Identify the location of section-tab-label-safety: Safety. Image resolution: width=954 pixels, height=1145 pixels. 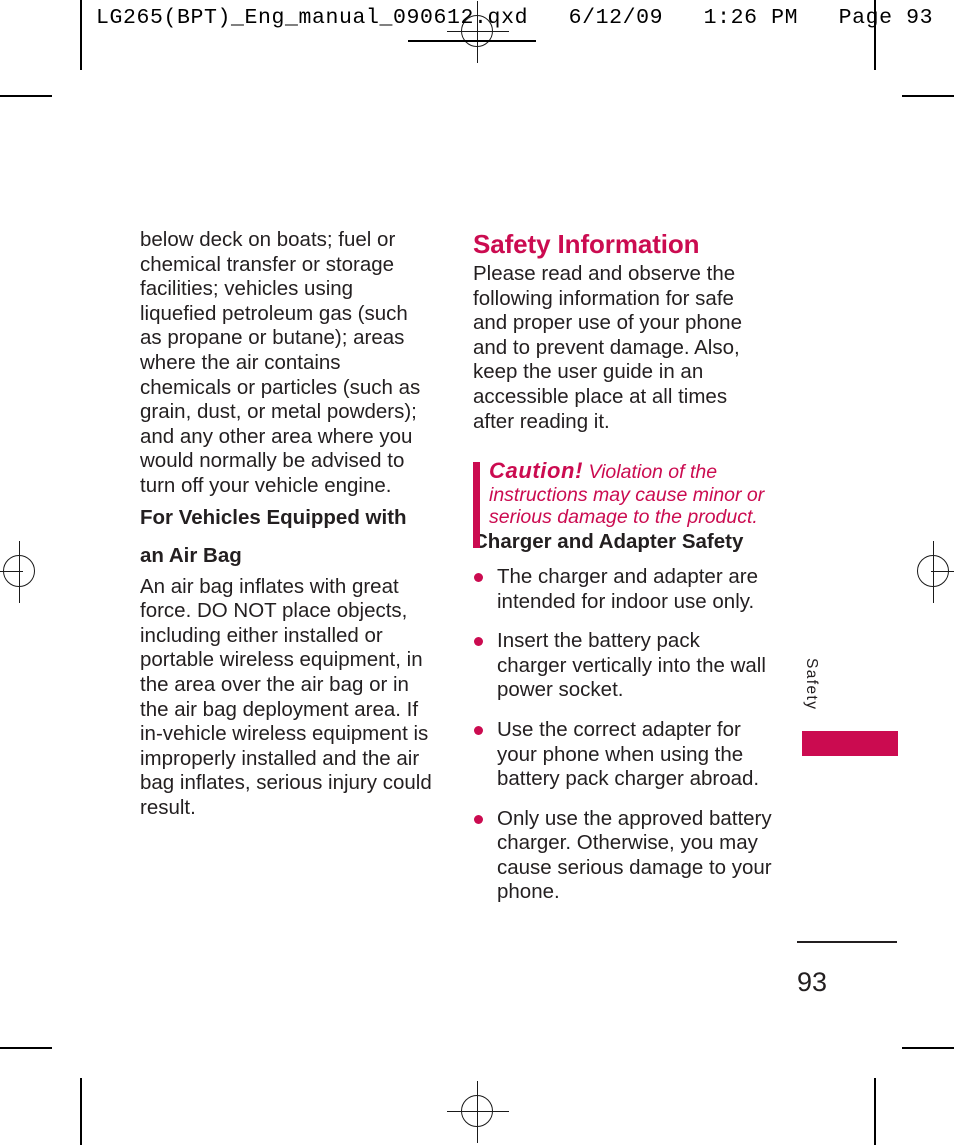
(811, 684).